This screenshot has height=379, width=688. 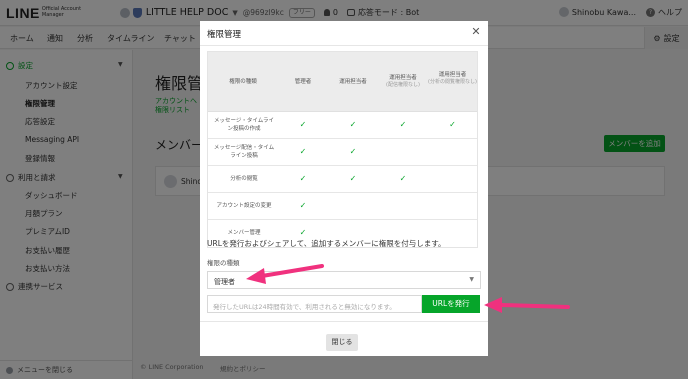 I want to click on arrow-to-permission-select, so click(x=285, y=274).